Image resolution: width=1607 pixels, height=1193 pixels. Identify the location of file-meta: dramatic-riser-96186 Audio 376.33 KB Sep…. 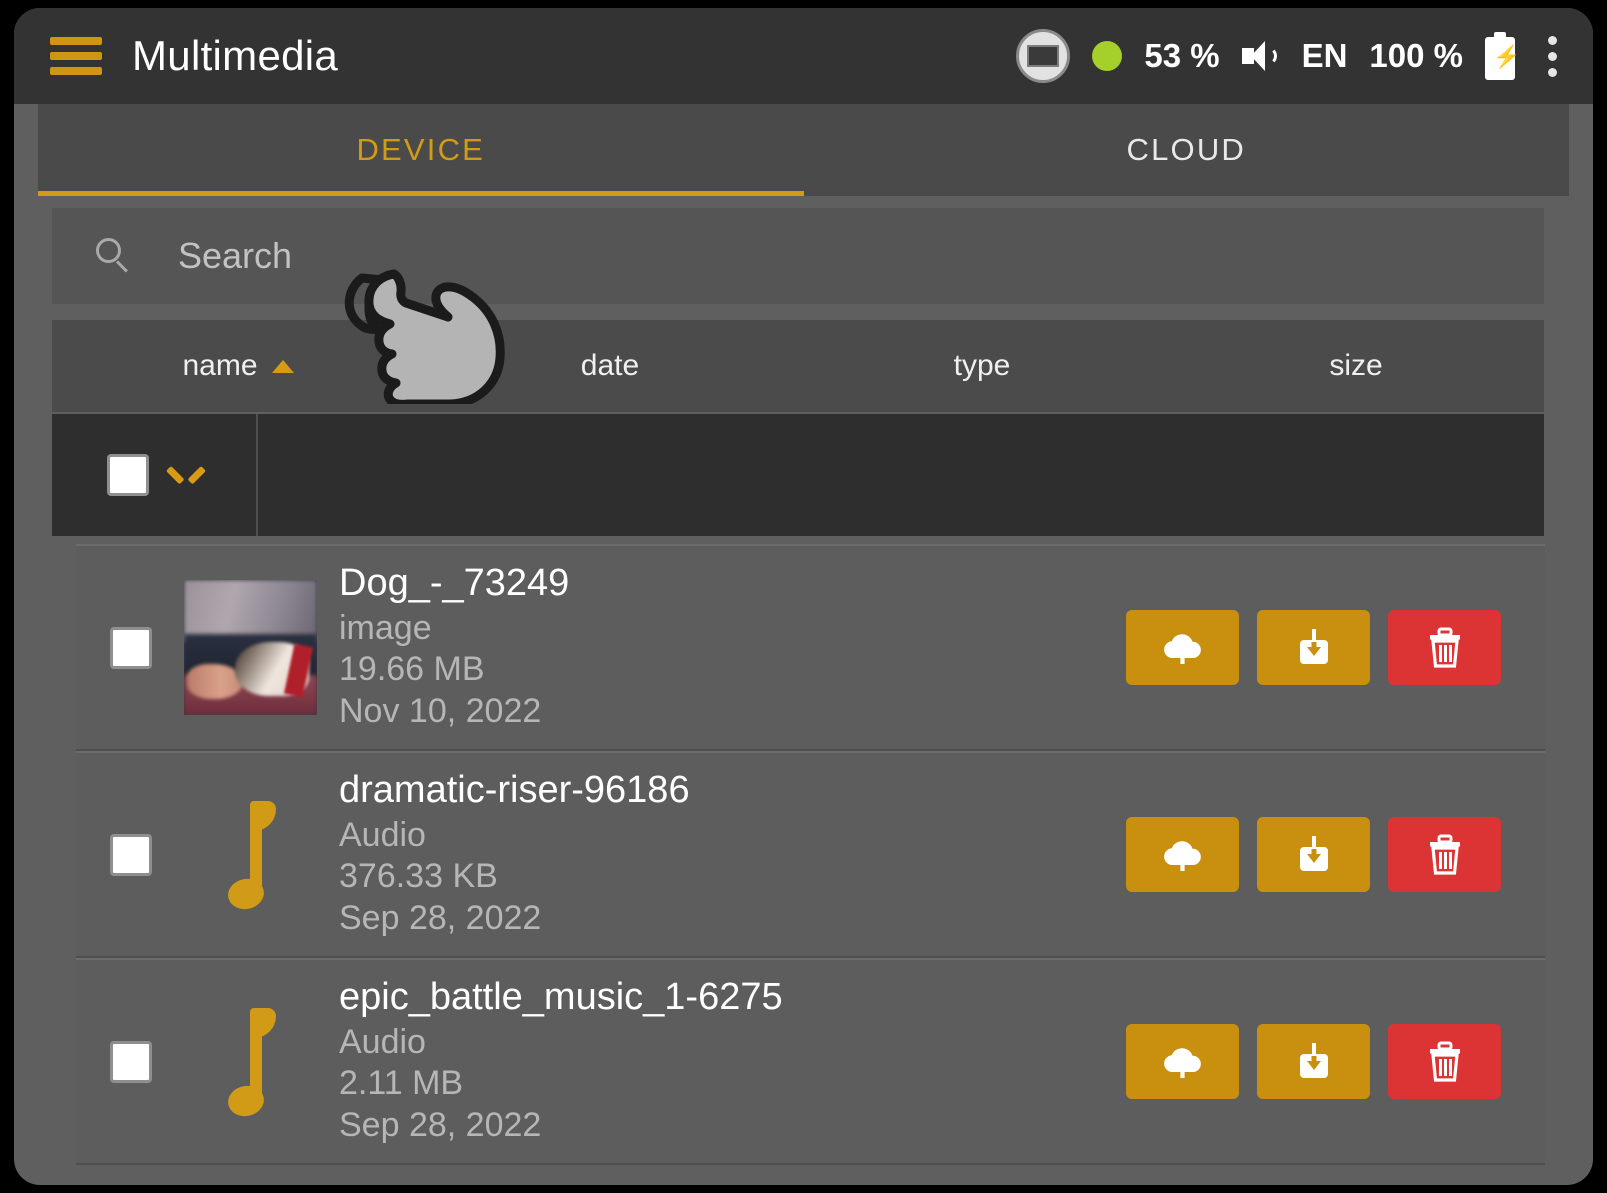
(514, 854).